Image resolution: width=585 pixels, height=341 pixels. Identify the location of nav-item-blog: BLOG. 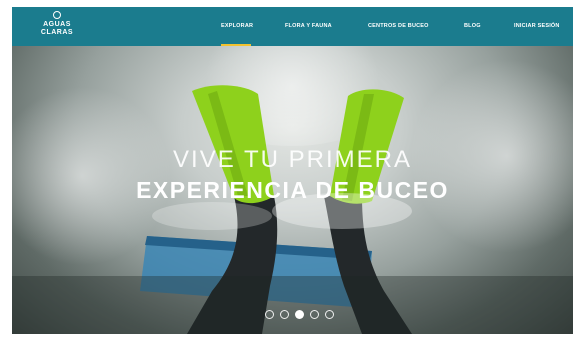
(472, 26).